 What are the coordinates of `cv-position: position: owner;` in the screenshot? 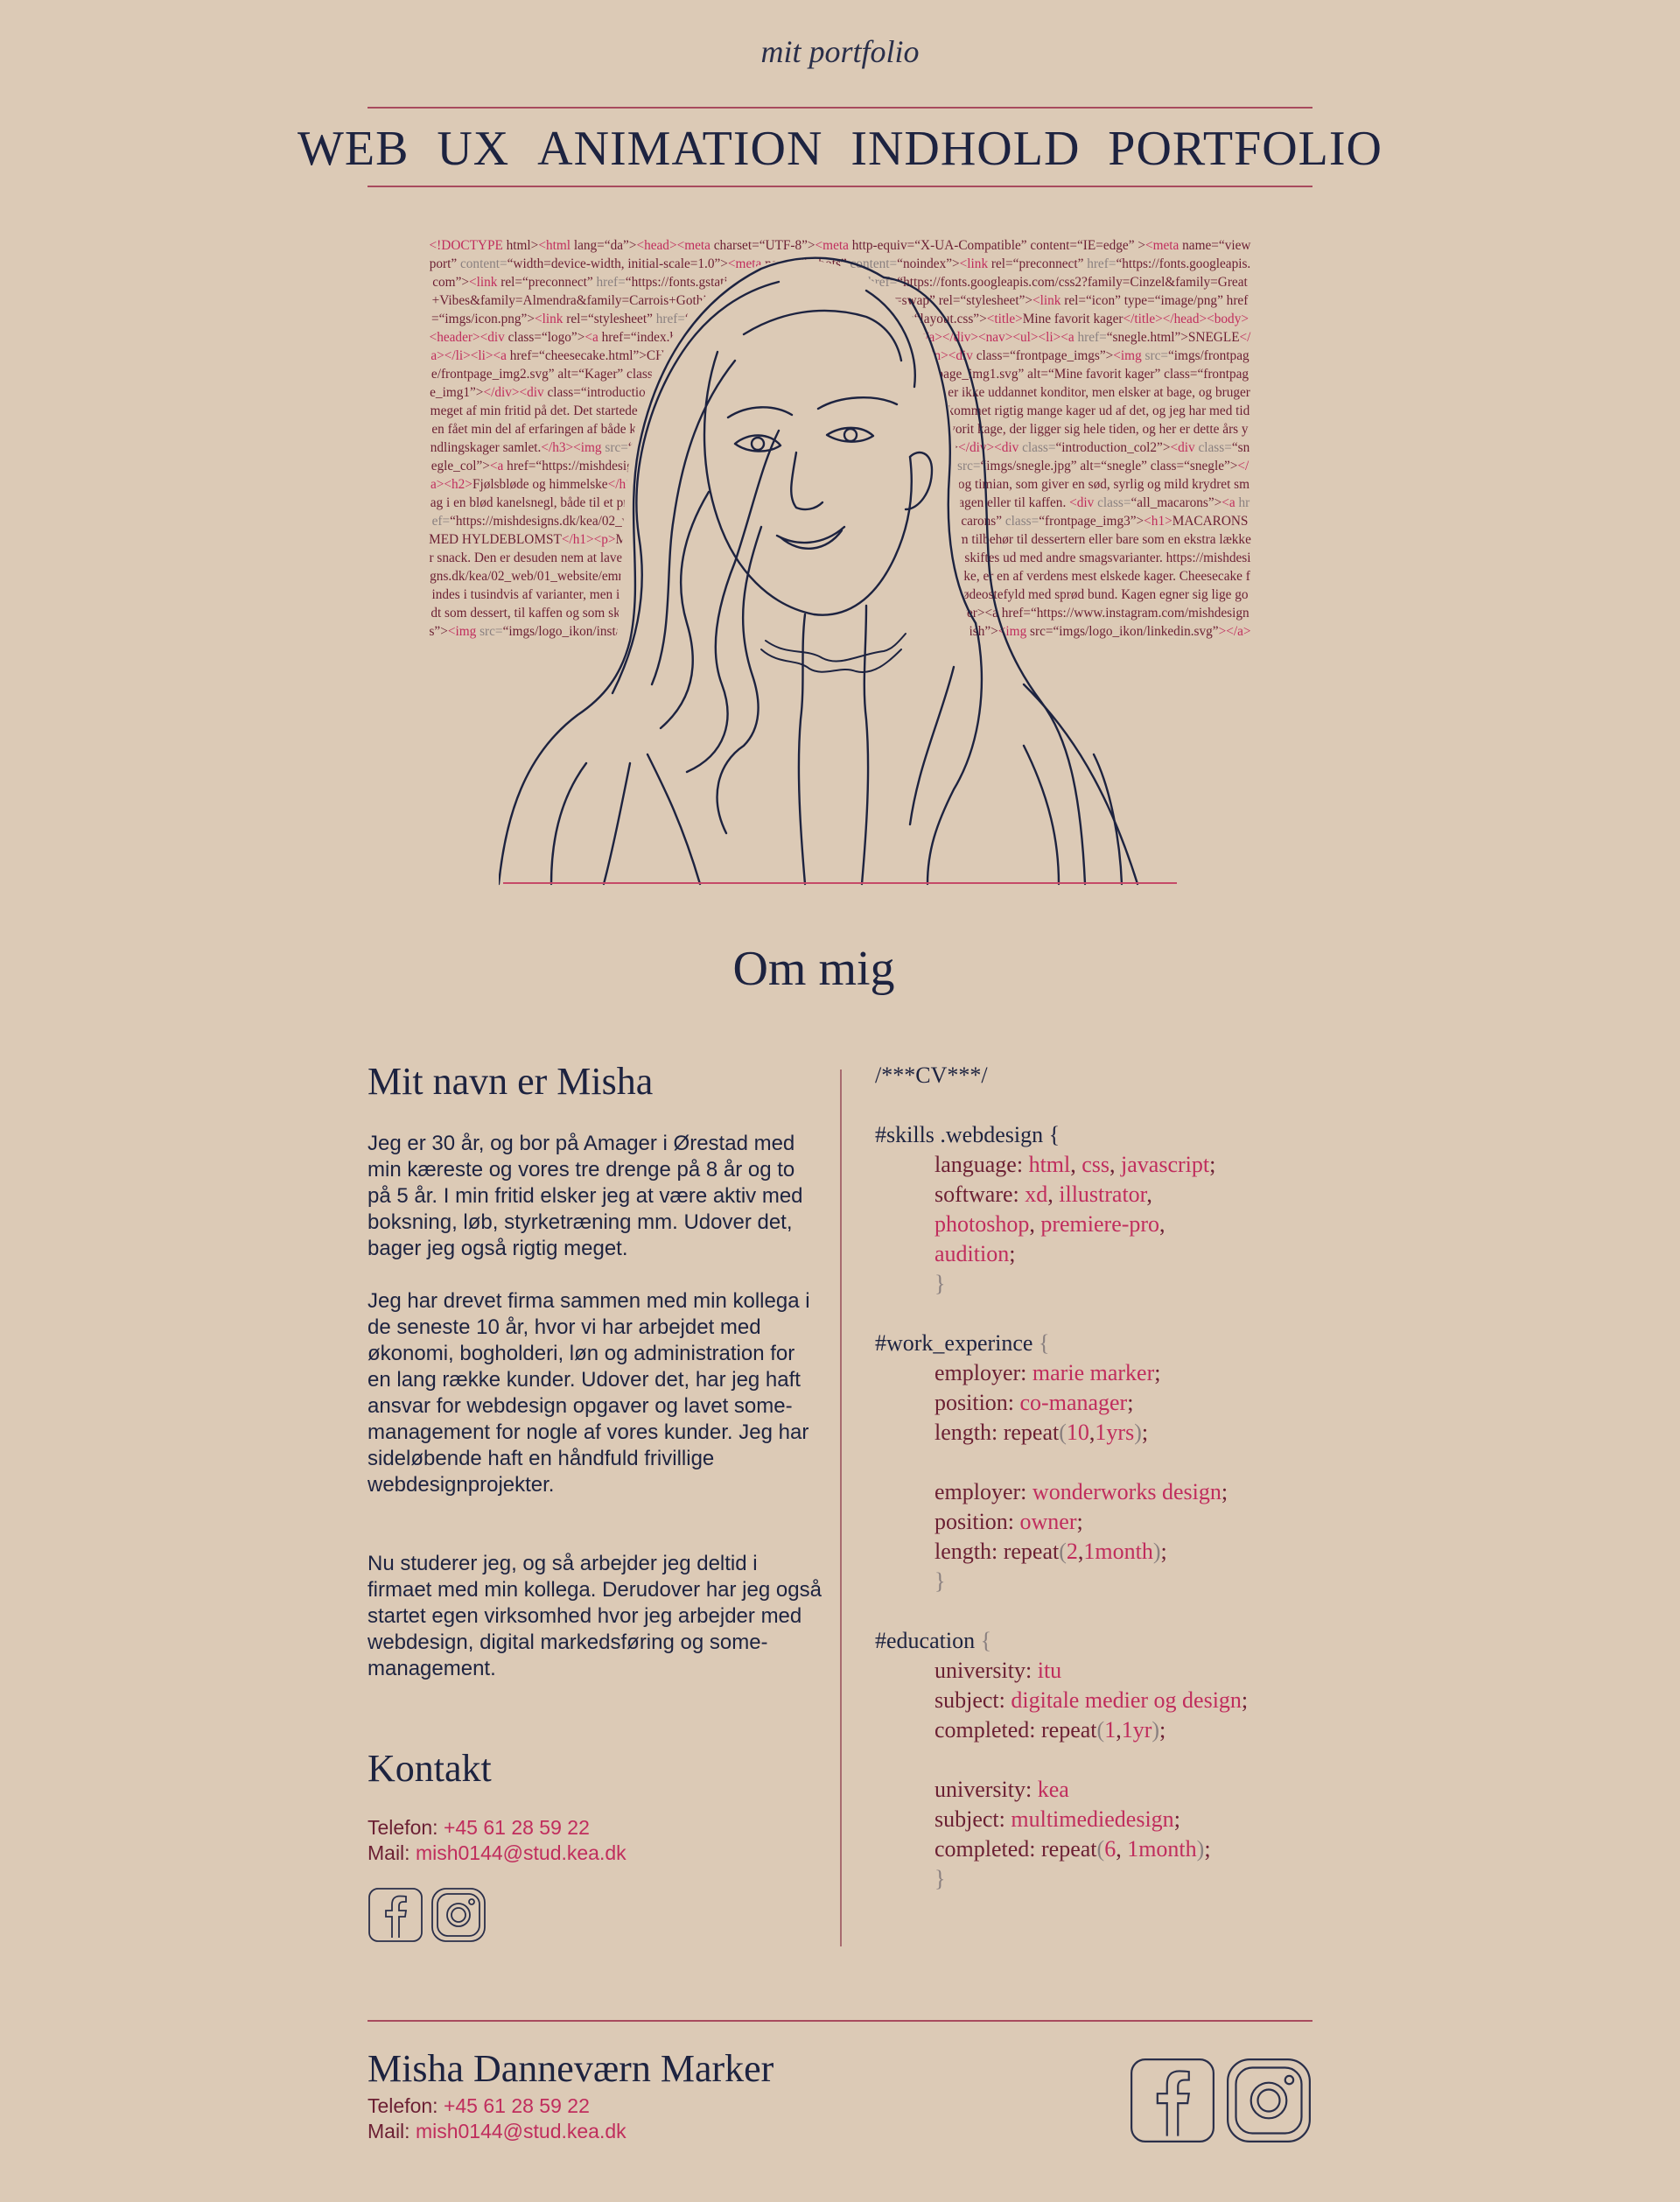 It's located at (1008, 1521).